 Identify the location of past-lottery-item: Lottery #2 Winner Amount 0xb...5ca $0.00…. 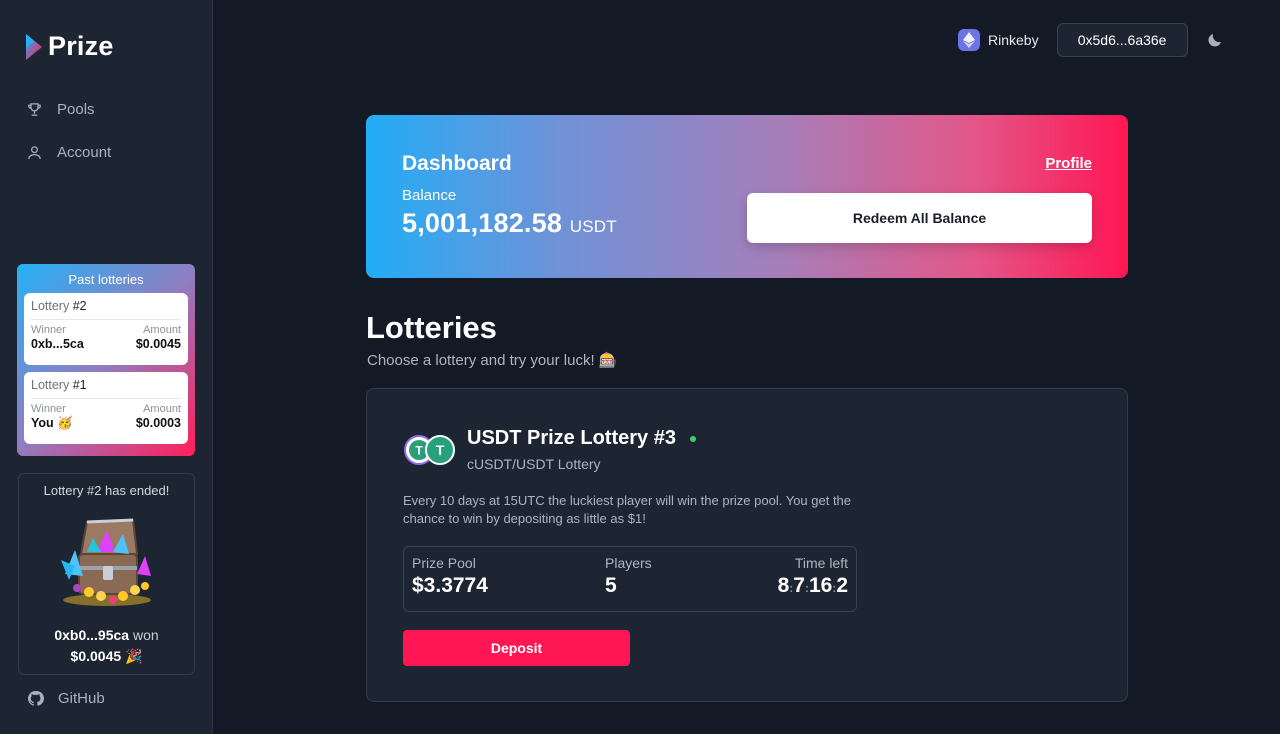
(106, 329).